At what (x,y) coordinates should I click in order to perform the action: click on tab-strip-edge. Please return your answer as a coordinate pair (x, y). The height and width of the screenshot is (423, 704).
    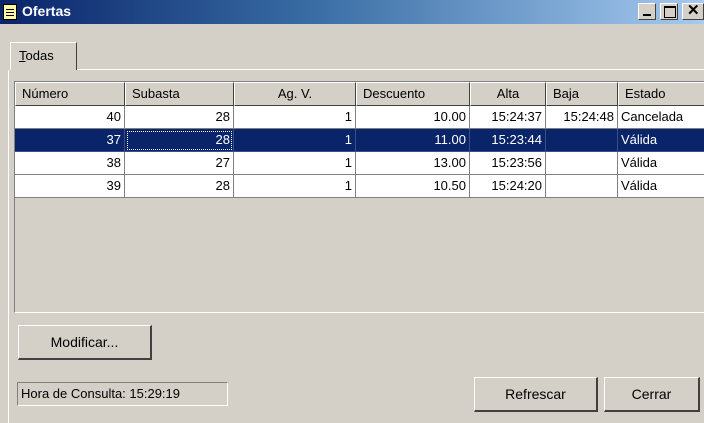
    Looking at the image, I should click on (390, 69).